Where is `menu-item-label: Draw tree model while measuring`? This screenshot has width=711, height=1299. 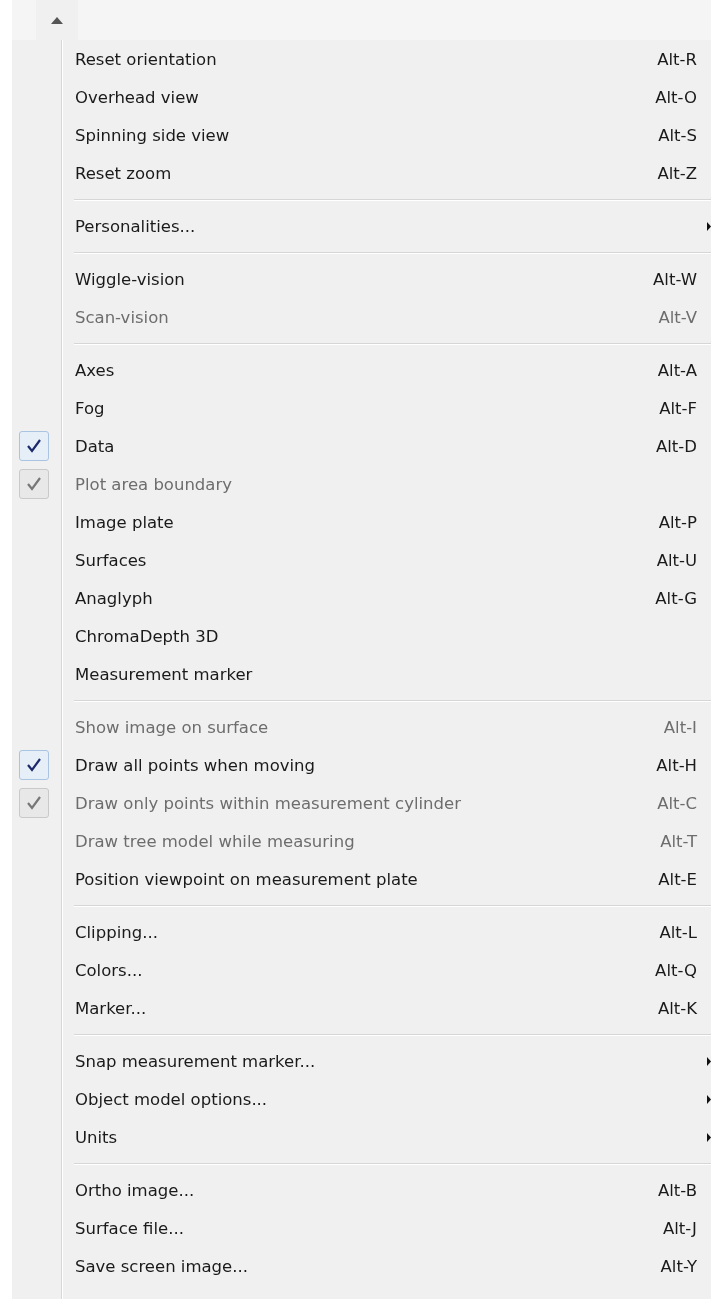 menu-item-label: Draw tree model while measuring is located at coordinates (215, 841).